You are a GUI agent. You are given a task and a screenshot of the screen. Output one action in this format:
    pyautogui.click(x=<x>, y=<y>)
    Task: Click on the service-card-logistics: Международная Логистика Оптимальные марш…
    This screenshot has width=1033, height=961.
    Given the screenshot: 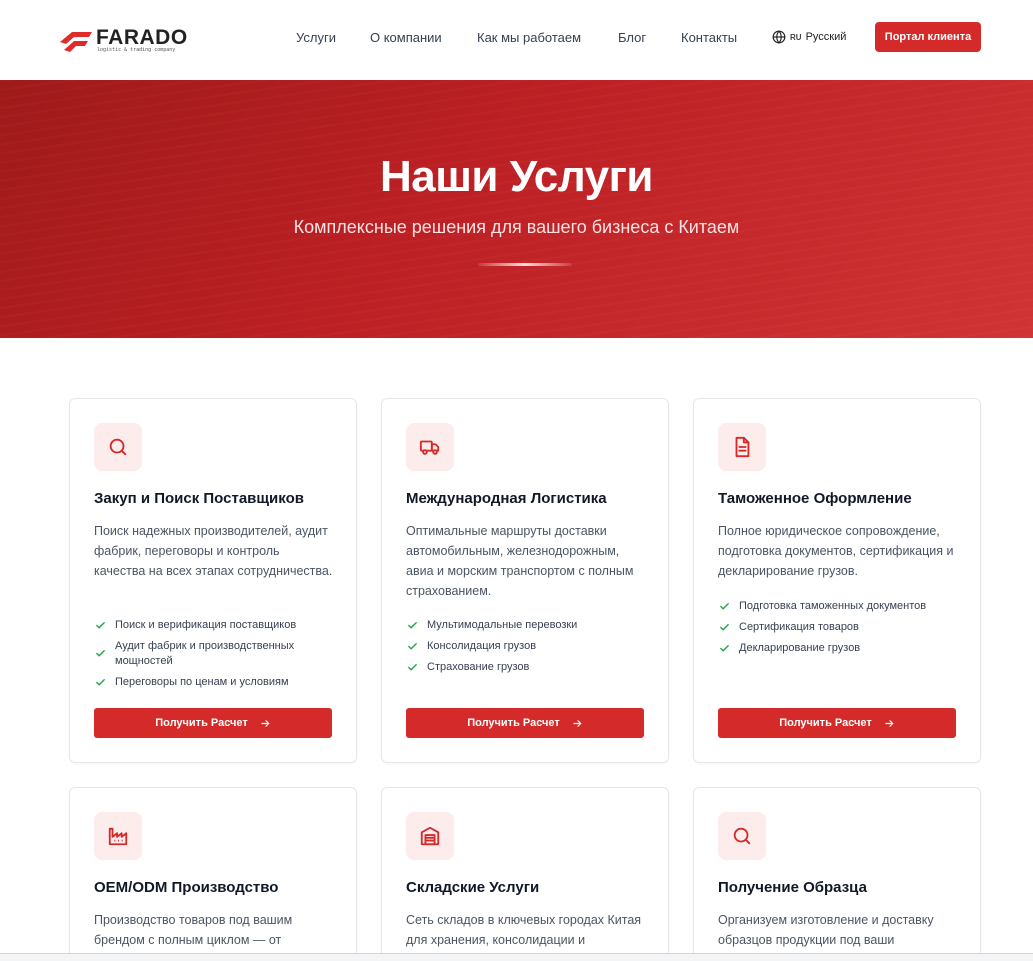 What is the action you would take?
    pyautogui.click(x=525, y=580)
    